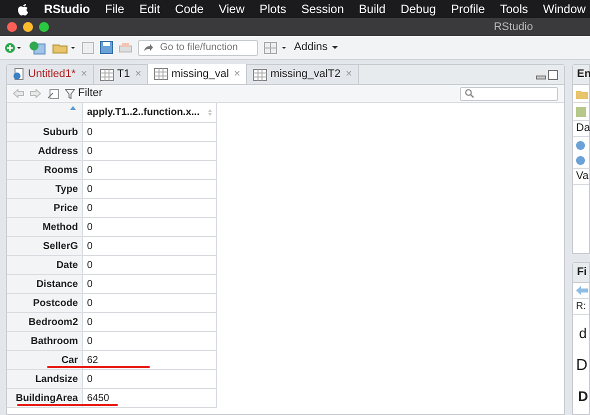 This screenshot has width=590, height=415. Describe the element at coordinates (45, 360) in the screenshot. I see `row-name-cell: Car` at that location.